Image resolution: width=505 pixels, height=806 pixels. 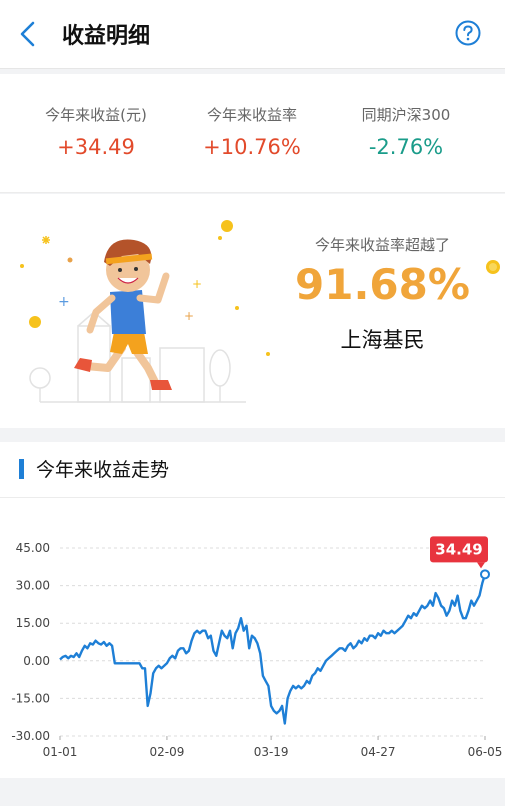 What do you see at coordinates (36, 661) in the screenshot?
I see `y-tick-label: 0.00` at bounding box center [36, 661].